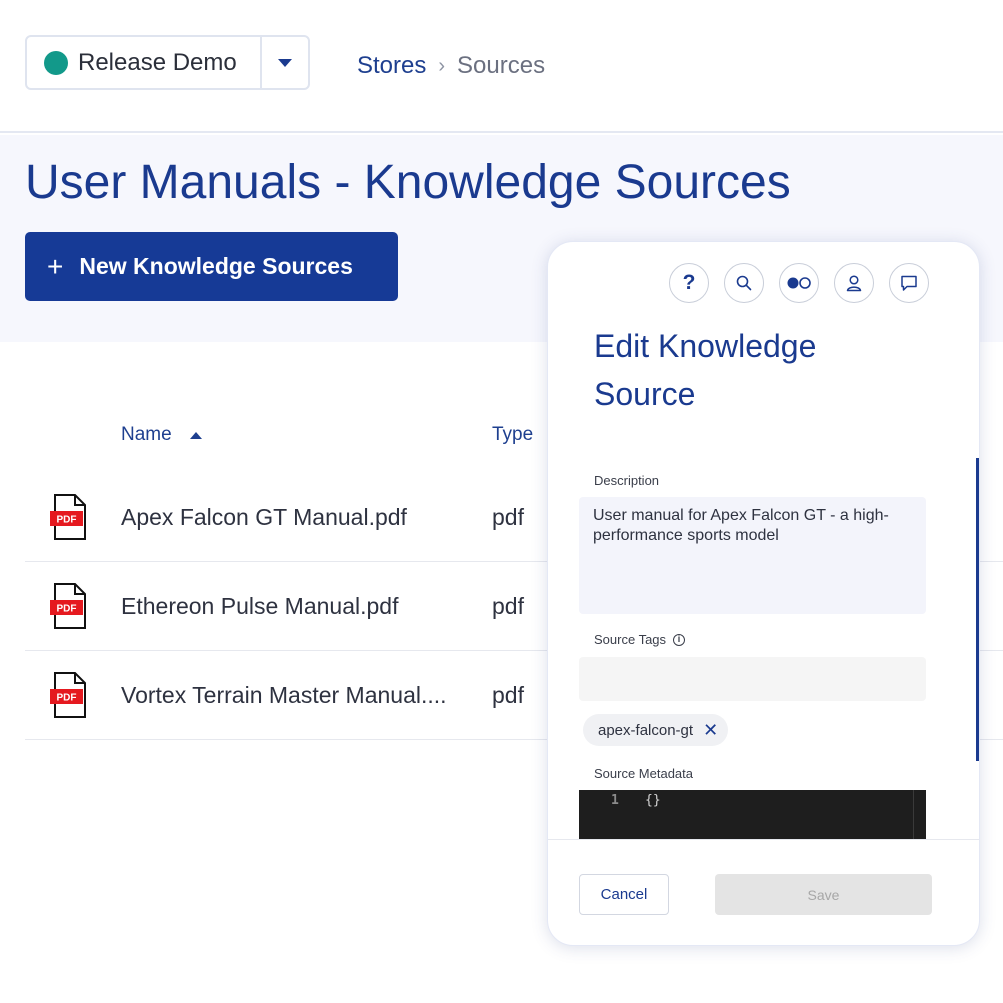 This screenshot has width=1003, height=1003. Describe the element at coordinates (644, 773) in the screenshot. I see `source-metadata-label: Source Metadata` at that location.